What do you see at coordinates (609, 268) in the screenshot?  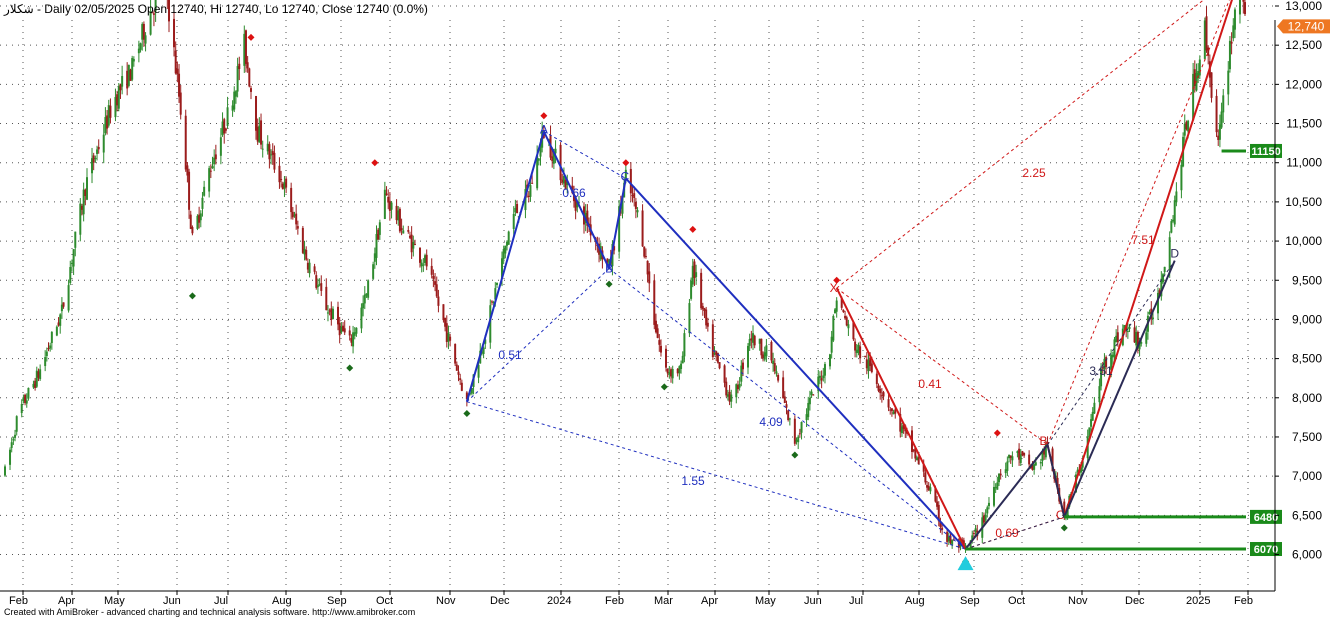 I see `pattern1-label-b: B` at bounding box center [609, 268].